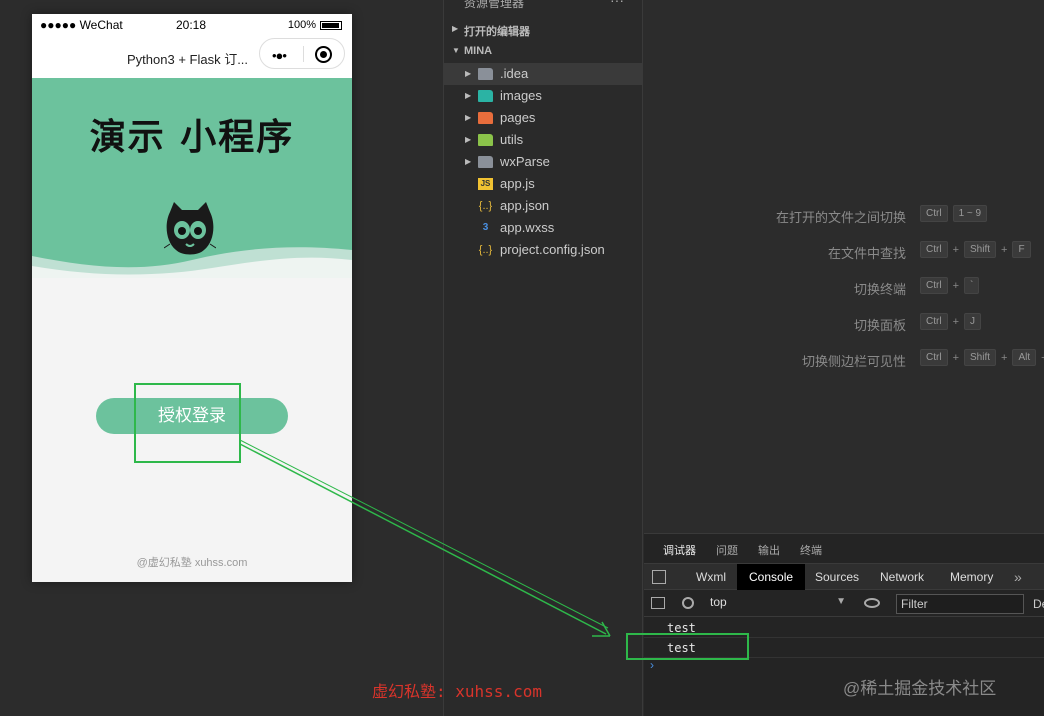  Describe the element at coordinates (837, 577) in the screenshot. I see `tab-sources: Sources` at that location.